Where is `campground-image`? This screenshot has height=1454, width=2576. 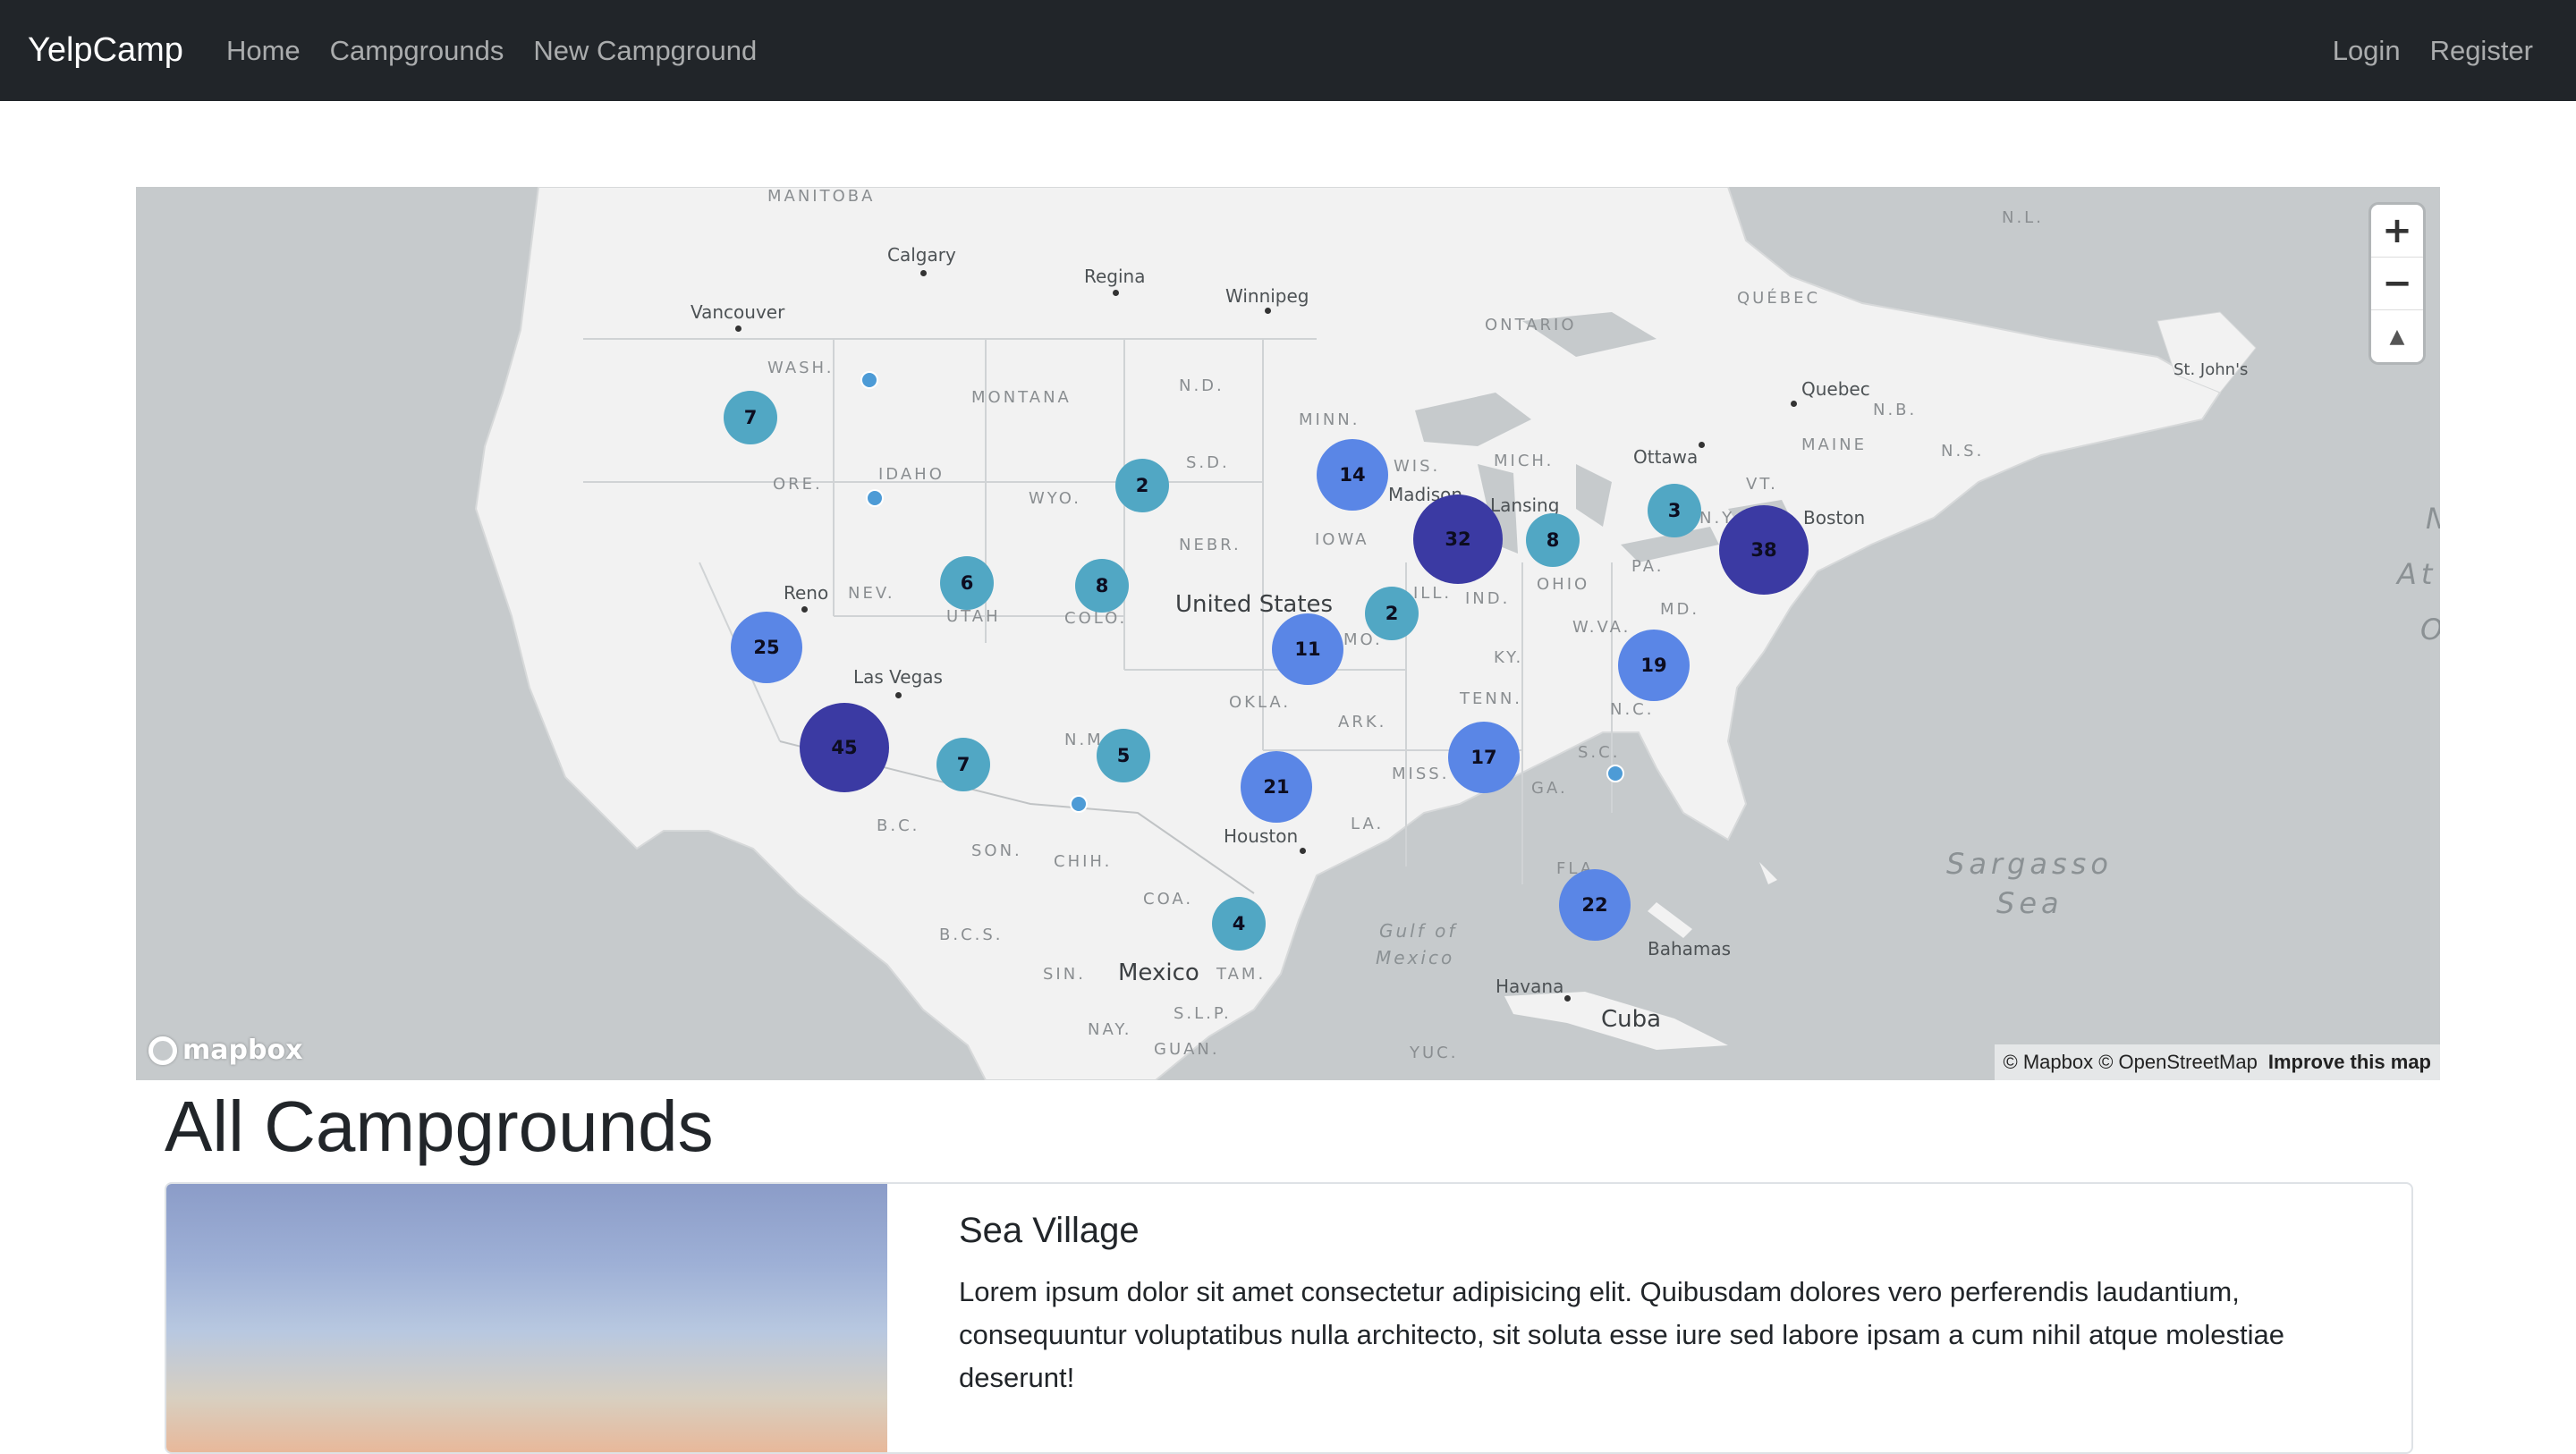 campground-image is located at coordinates (526, 1318).